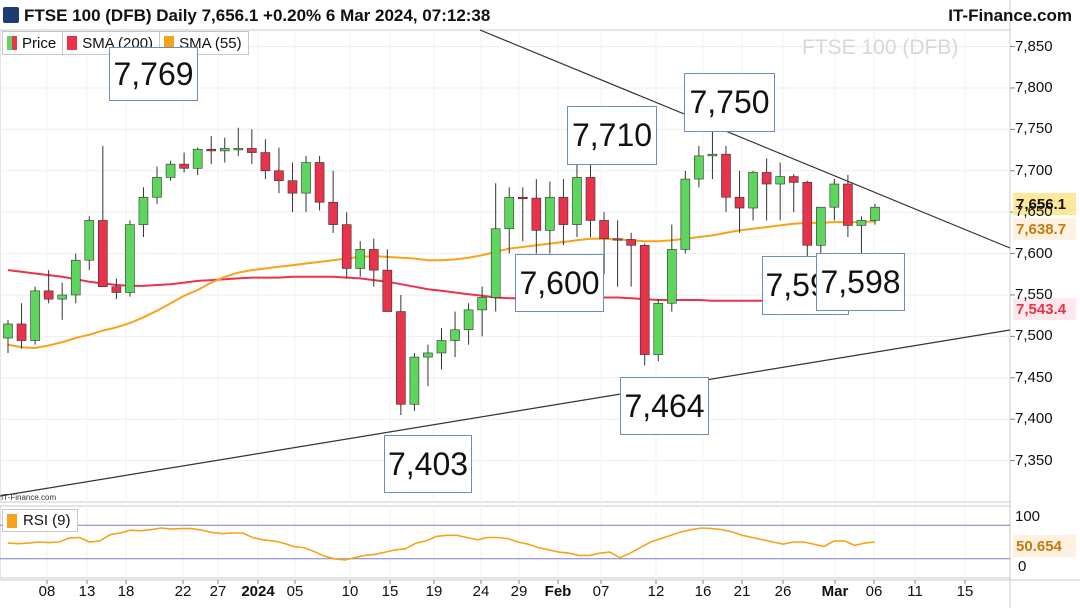  I want to click on y-tick-label: 7,400, so click(1034, 419).